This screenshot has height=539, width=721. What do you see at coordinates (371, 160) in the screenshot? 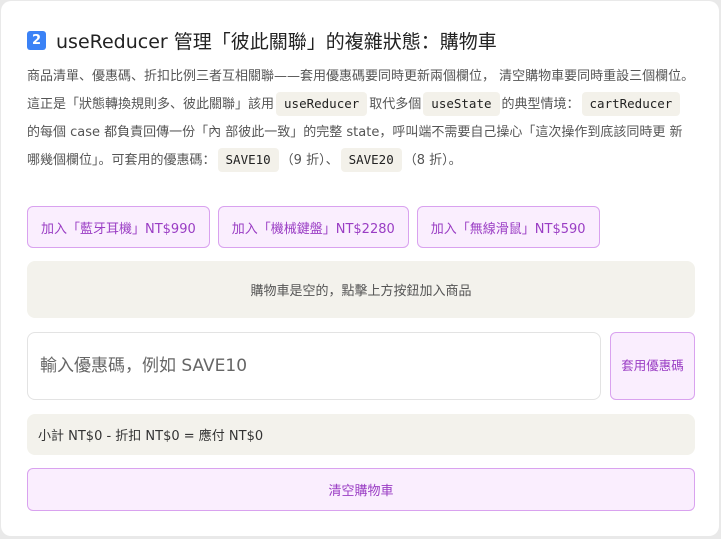
I see `code-save20: SAVE20` at bounding box center [371, 160].